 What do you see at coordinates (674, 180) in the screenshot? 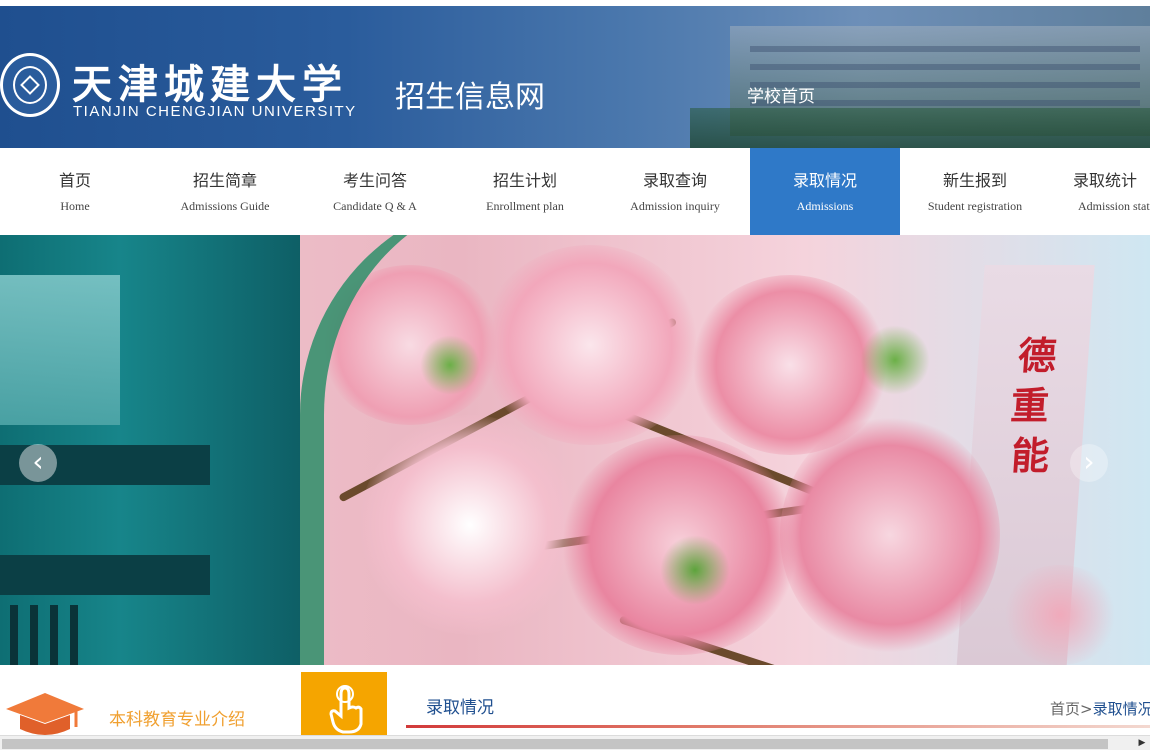
I see `nav-label-cn: 录取查询` at bounding box center [674, 180].